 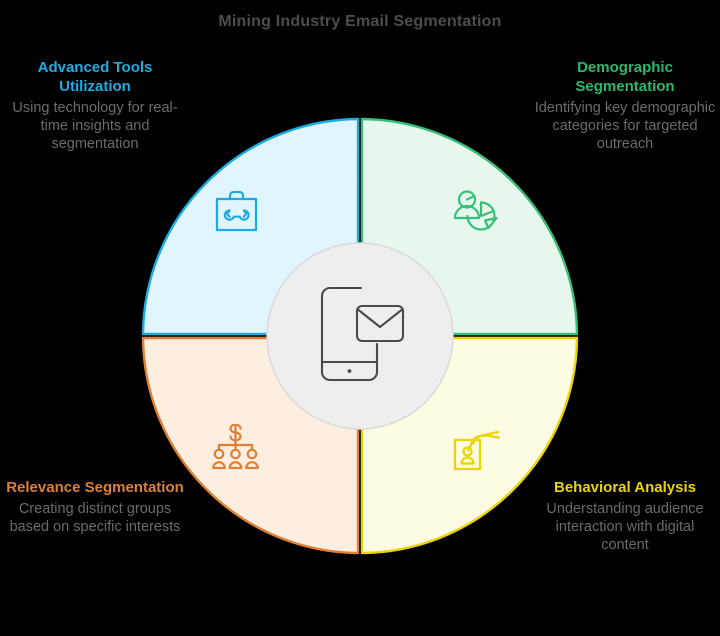 I want to click on smartphone-envelope-icon, so click(x=361, y=336).